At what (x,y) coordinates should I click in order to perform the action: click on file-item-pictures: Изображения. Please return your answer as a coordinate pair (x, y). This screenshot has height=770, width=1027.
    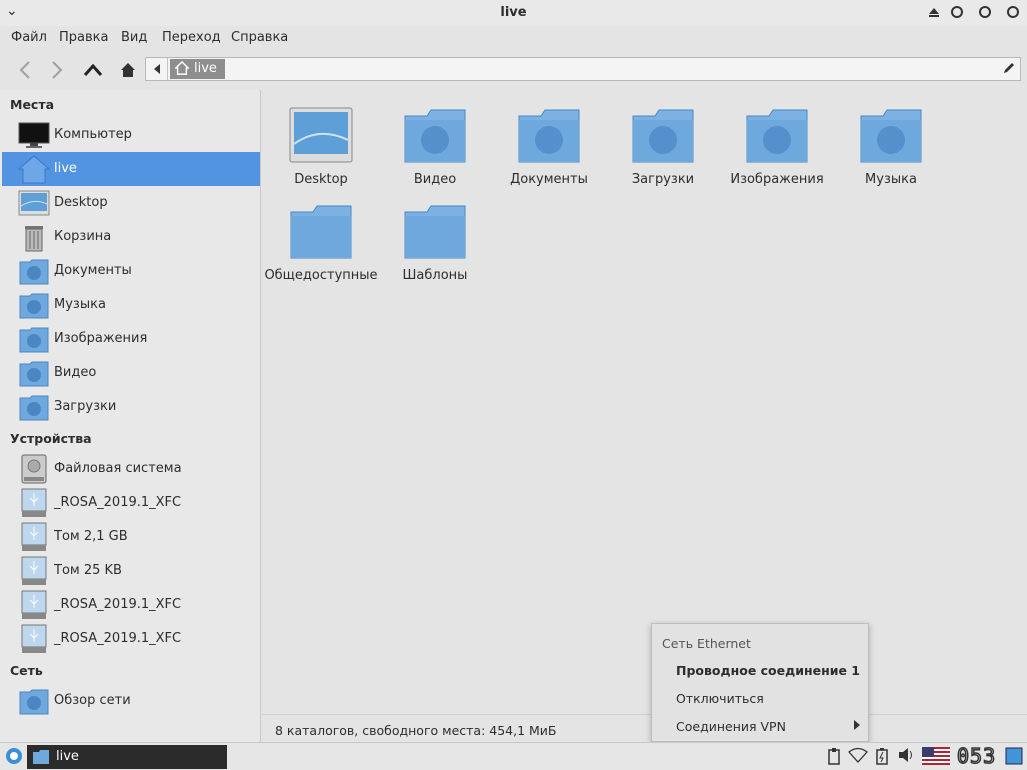
    Looking at the image, I should click on (777, 140).